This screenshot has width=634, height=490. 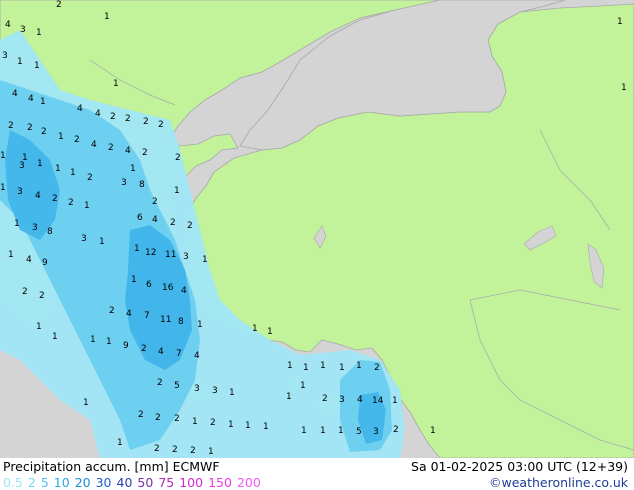 What do you see at coordinates (103, 482) in the screenshot?
I see `legend-item: 30` at bounding box center [103, 482].